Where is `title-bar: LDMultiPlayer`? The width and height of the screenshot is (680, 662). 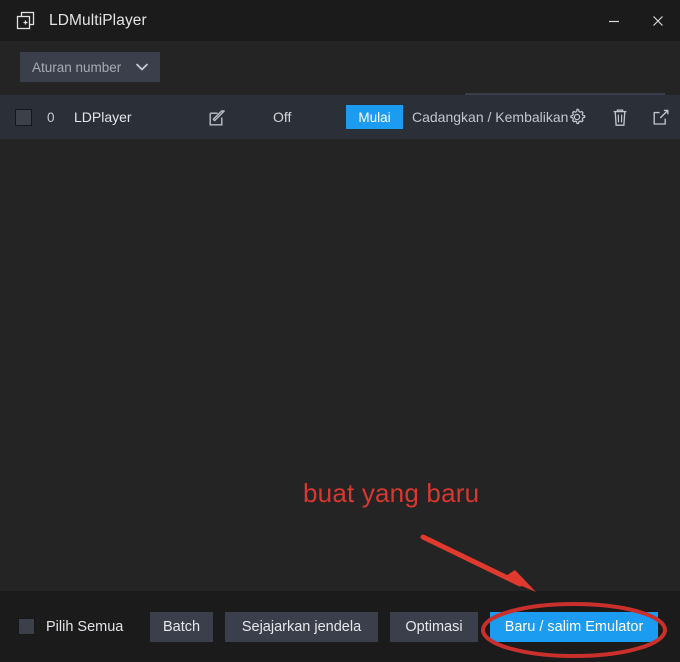
title-bar: LDMultiPlayer is located at coordinates (340, 20).